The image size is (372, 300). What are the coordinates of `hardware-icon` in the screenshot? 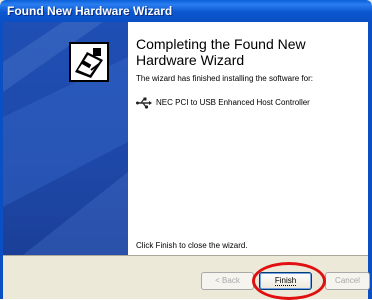 It's located at (89, 62).